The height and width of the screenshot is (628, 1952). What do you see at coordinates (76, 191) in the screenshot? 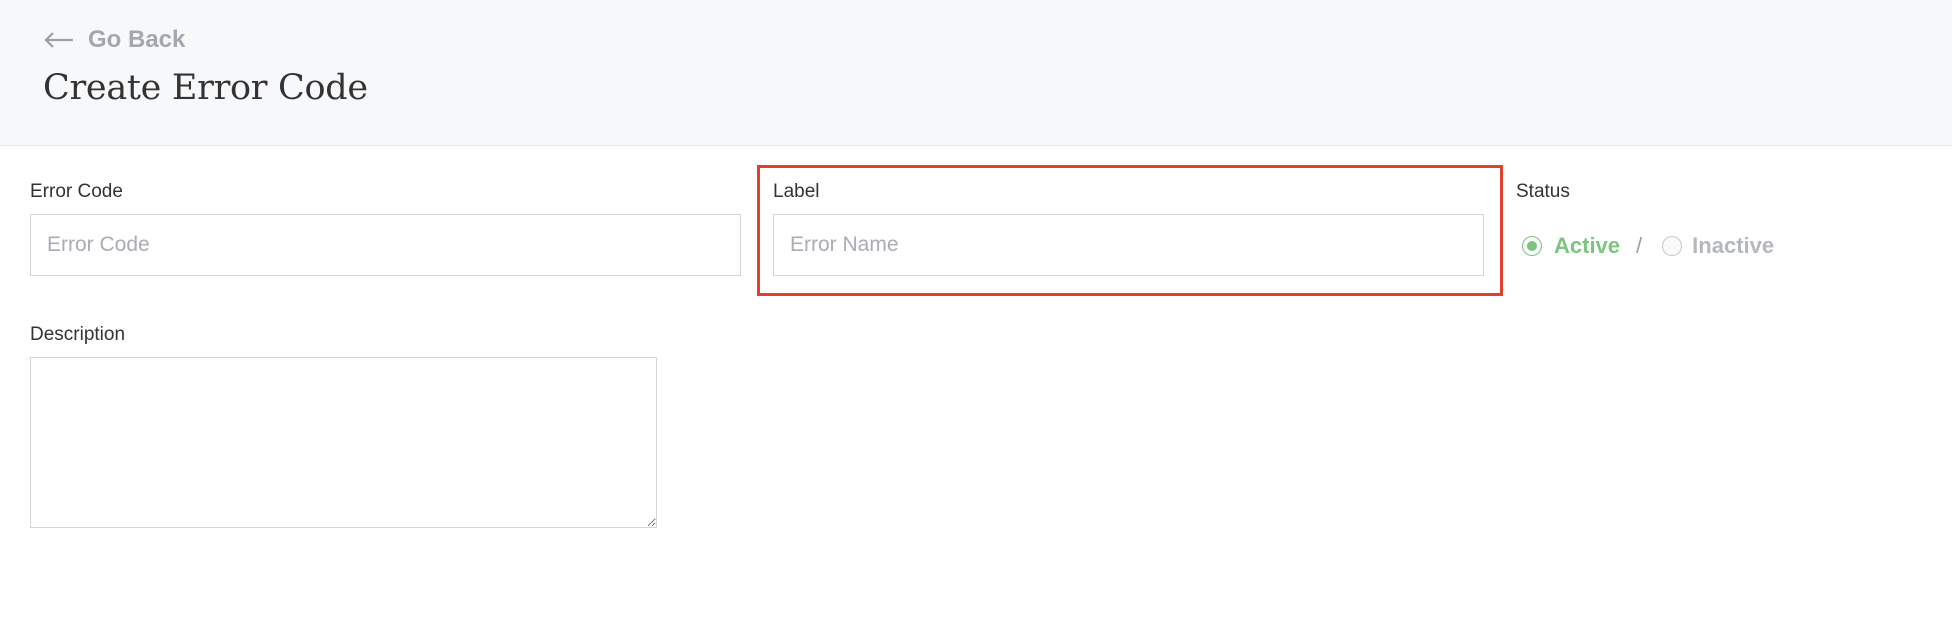
I see `error-code-label: Error Code` at bounding box center [76, 191].